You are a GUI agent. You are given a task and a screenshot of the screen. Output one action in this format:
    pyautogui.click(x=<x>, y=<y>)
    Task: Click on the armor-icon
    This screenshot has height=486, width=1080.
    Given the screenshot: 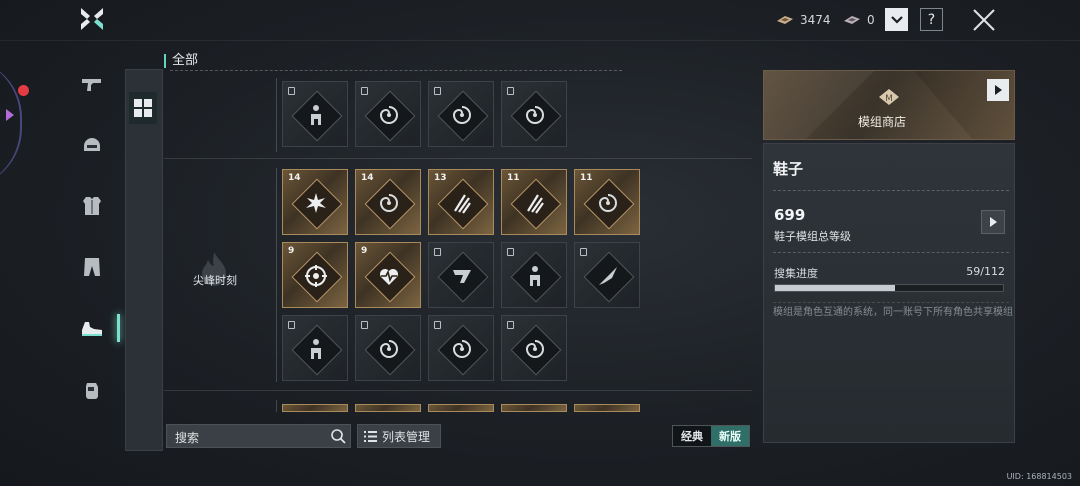 What is the action you would take?
    pyautogui.click(x=92, y=206)
    